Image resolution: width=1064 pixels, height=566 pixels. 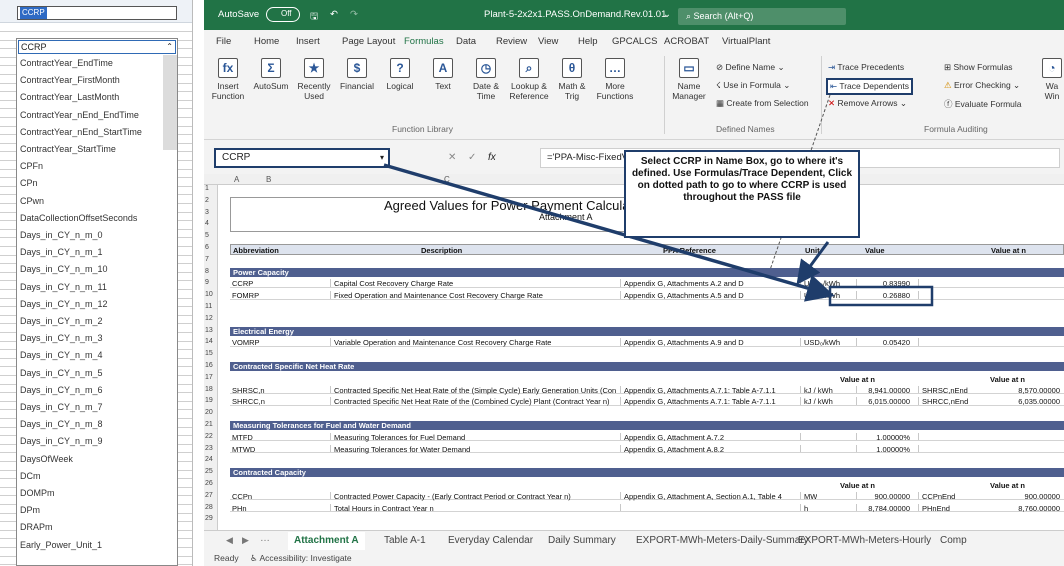 I want to click on dropdown-item: Days_in_CY_n_m_6, so click(x=89, y=390).